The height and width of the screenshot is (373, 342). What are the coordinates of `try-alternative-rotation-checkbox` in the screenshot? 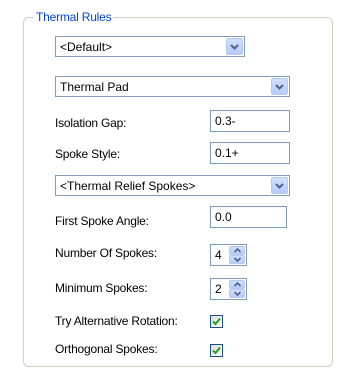 It's located at (216, 321).